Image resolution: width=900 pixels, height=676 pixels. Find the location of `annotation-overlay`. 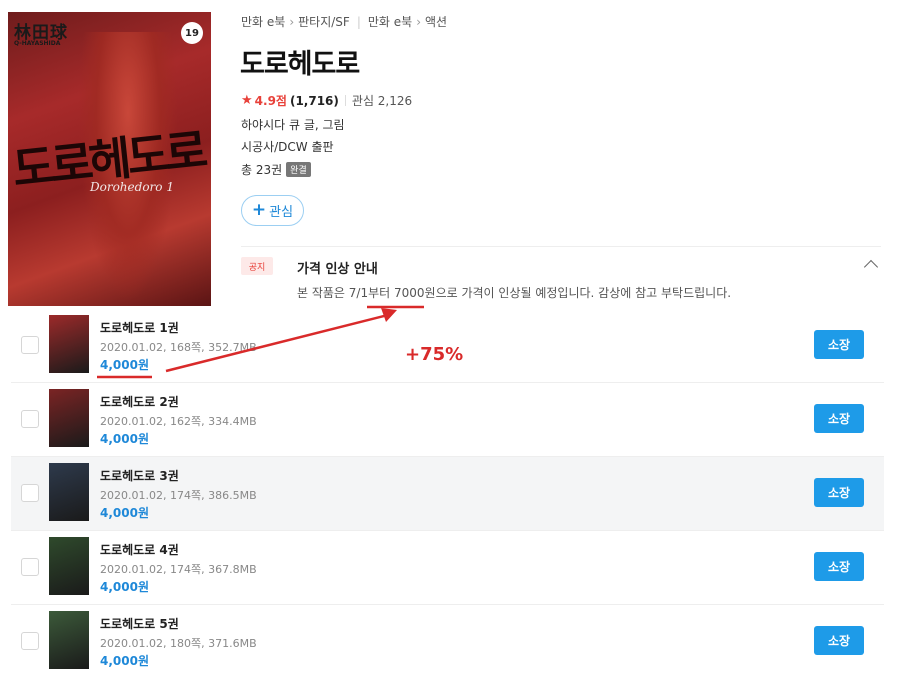

annotation-overlay is located at coordinates (260, 342).